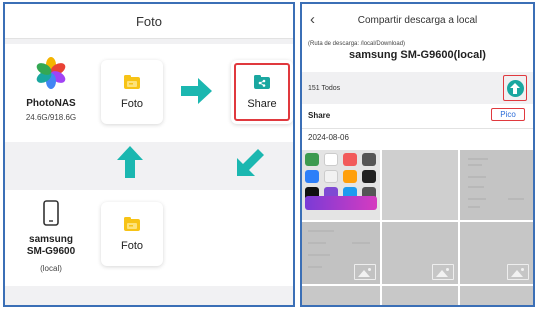 This screenshot has width=537, height=309. What do you see at coordinates (341, 203) in the screenshot?
I see `dock-bar` at bounding box center [341, 203].